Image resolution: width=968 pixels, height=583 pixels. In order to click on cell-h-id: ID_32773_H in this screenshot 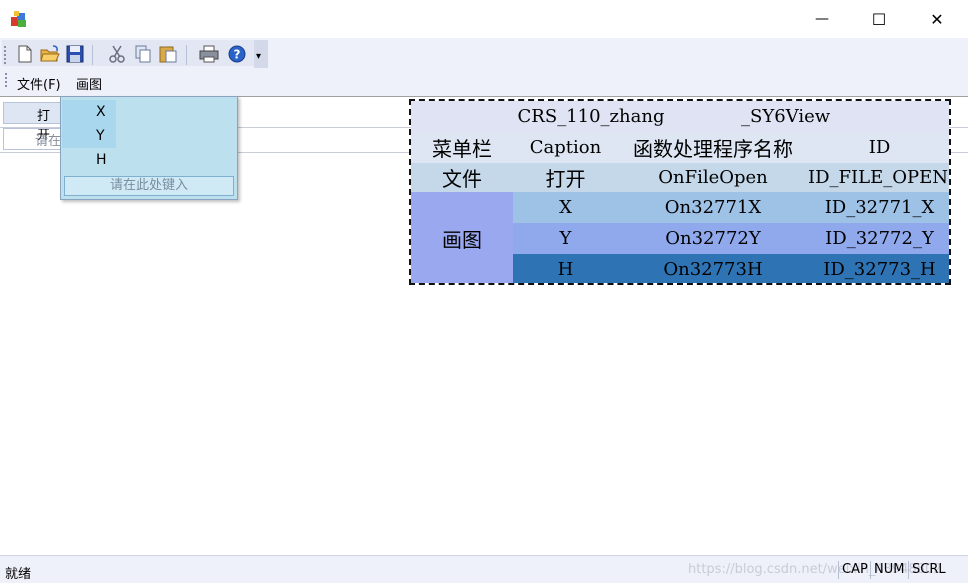, I will do `click(879, 269)`.